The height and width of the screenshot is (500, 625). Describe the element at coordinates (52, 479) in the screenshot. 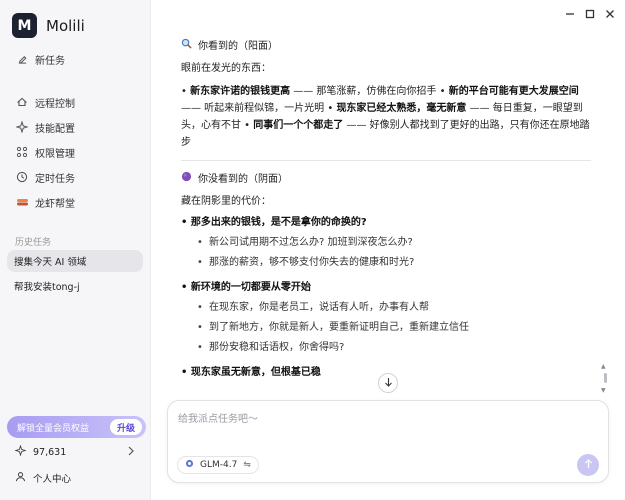

I see `user-center-label: 个人中心` at that location.